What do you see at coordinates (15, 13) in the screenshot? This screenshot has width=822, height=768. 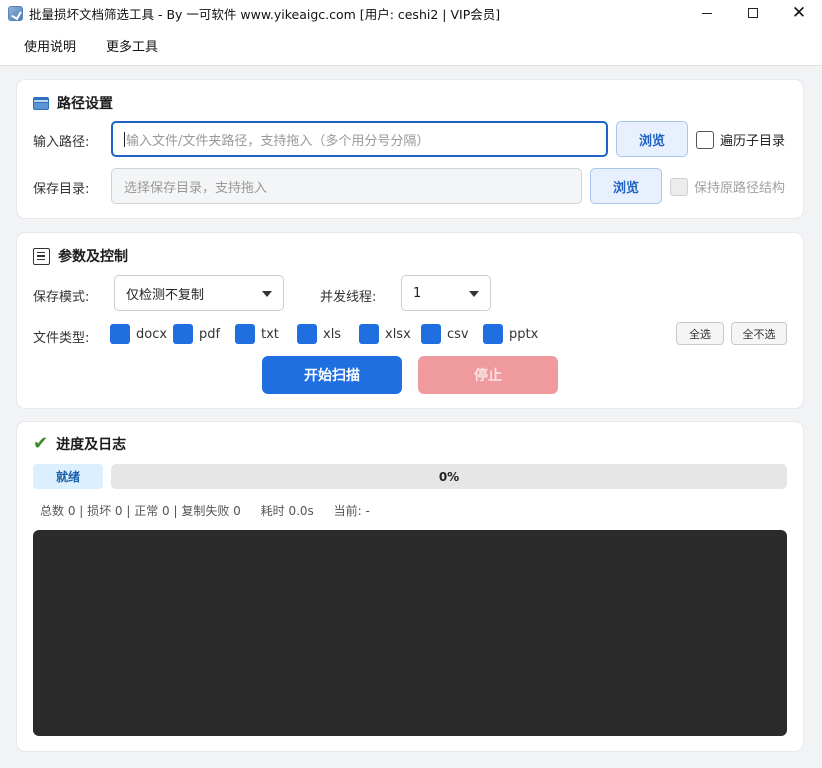 I see `app-icon` at bounding box center [15, 13].